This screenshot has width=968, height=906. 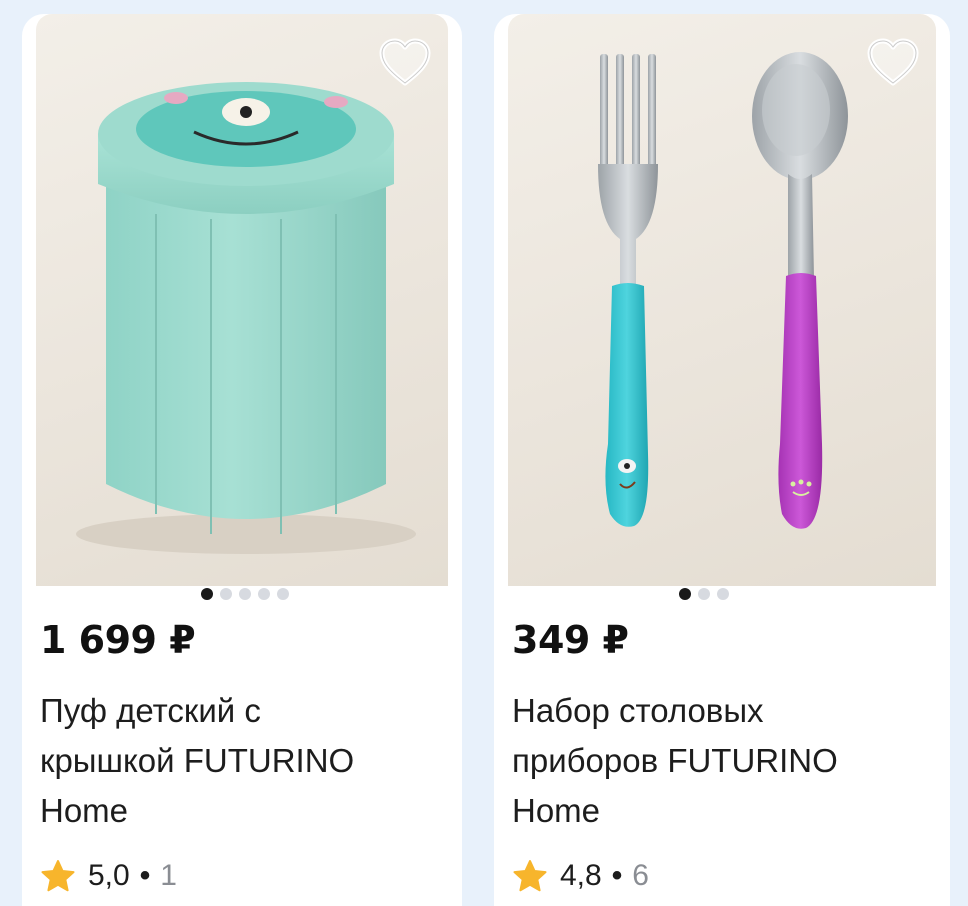 I want to click on product-title: Набор столовых приборов FUTURINO Home, so click(x=717, y=761).